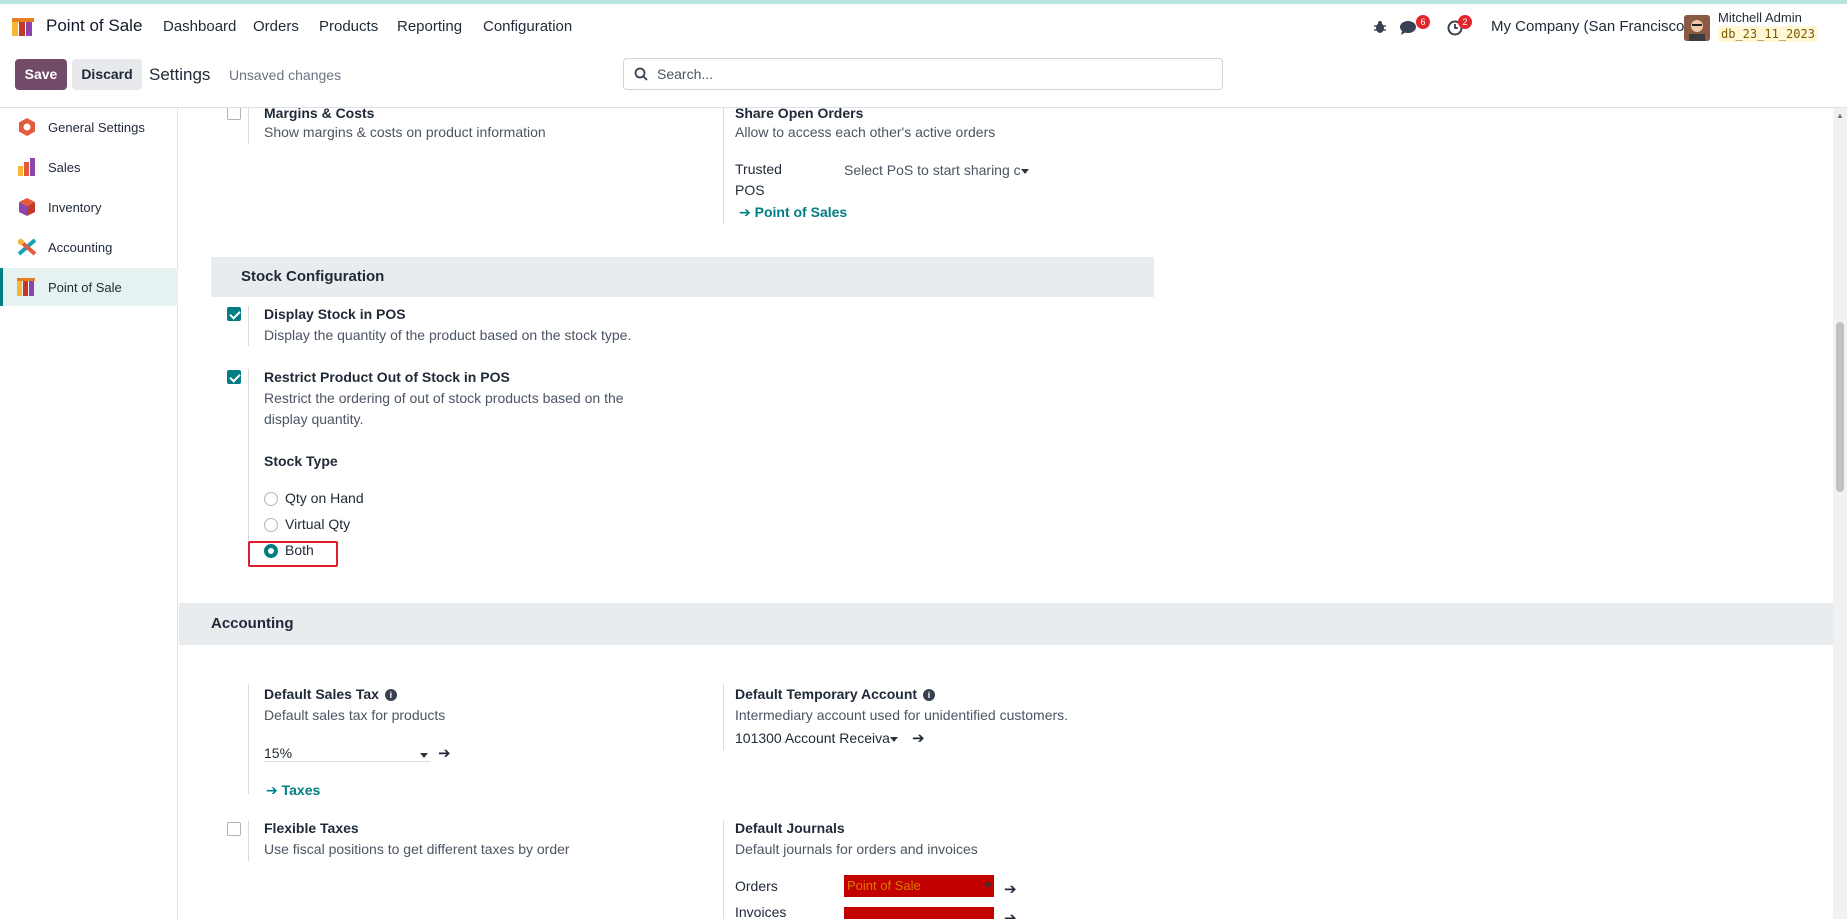 The height and width of the screenshot is (919, 1847). What do you see at coordinates (1760, 17) in the screenshot?
I see `user-name: Mitchell Admin` at bounding box center [1760, 17].